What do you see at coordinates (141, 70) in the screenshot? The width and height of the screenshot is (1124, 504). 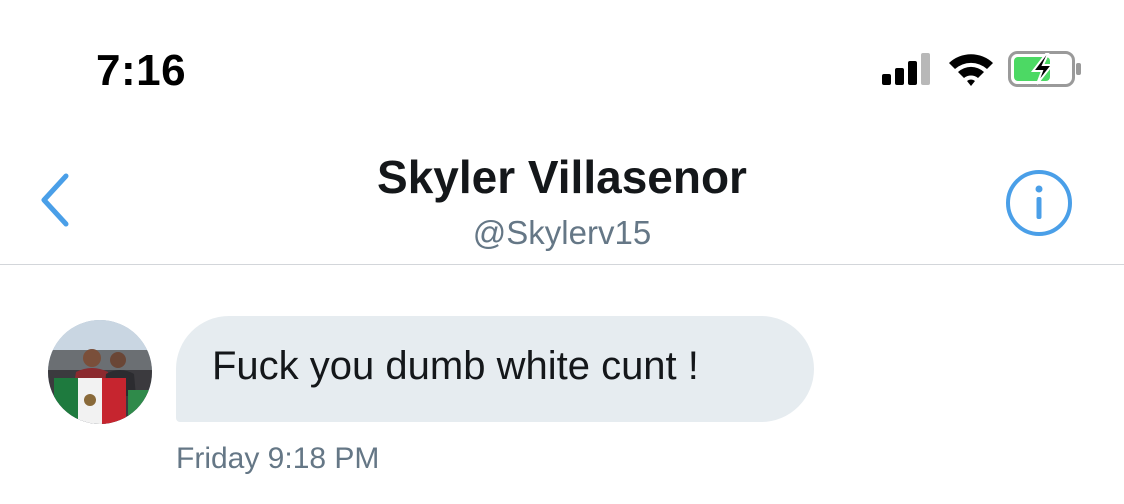 I see `status-time: 7:16` at bounding box center [141, 70].